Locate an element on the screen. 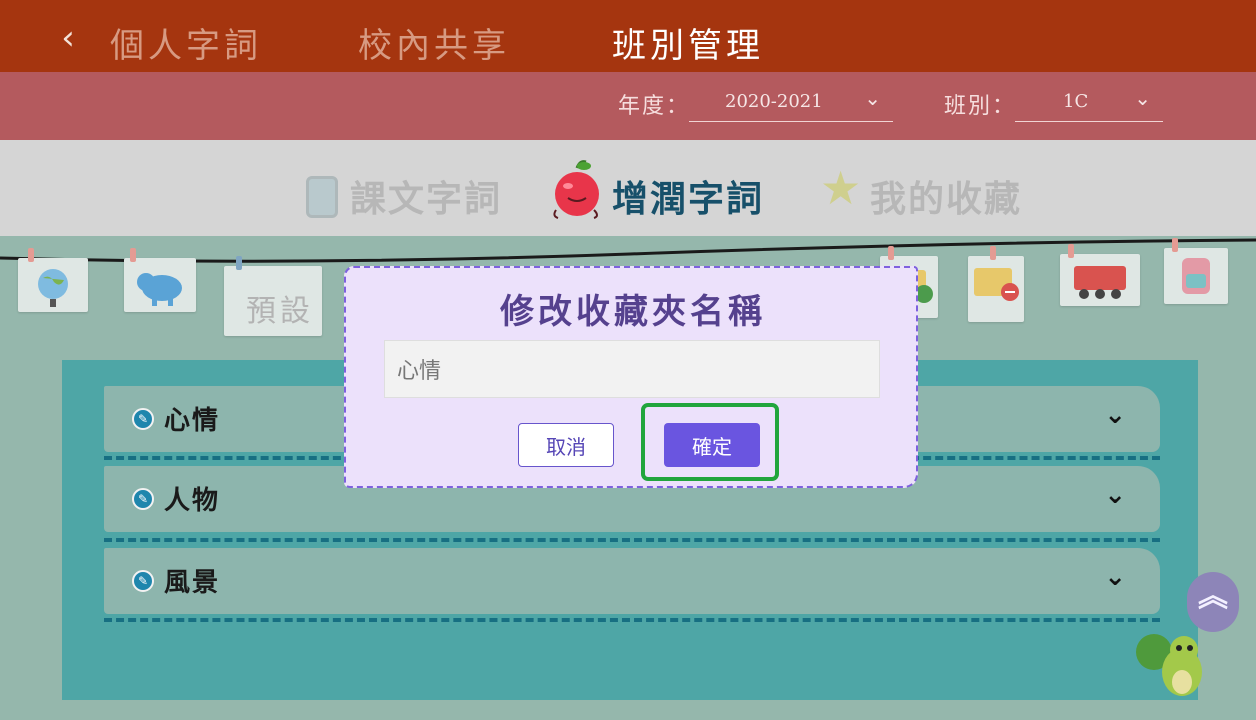 The height and width of the screenshot is (720, 1256). tab-personal-words: 個人字詞 is located at coordinates (186, 42).